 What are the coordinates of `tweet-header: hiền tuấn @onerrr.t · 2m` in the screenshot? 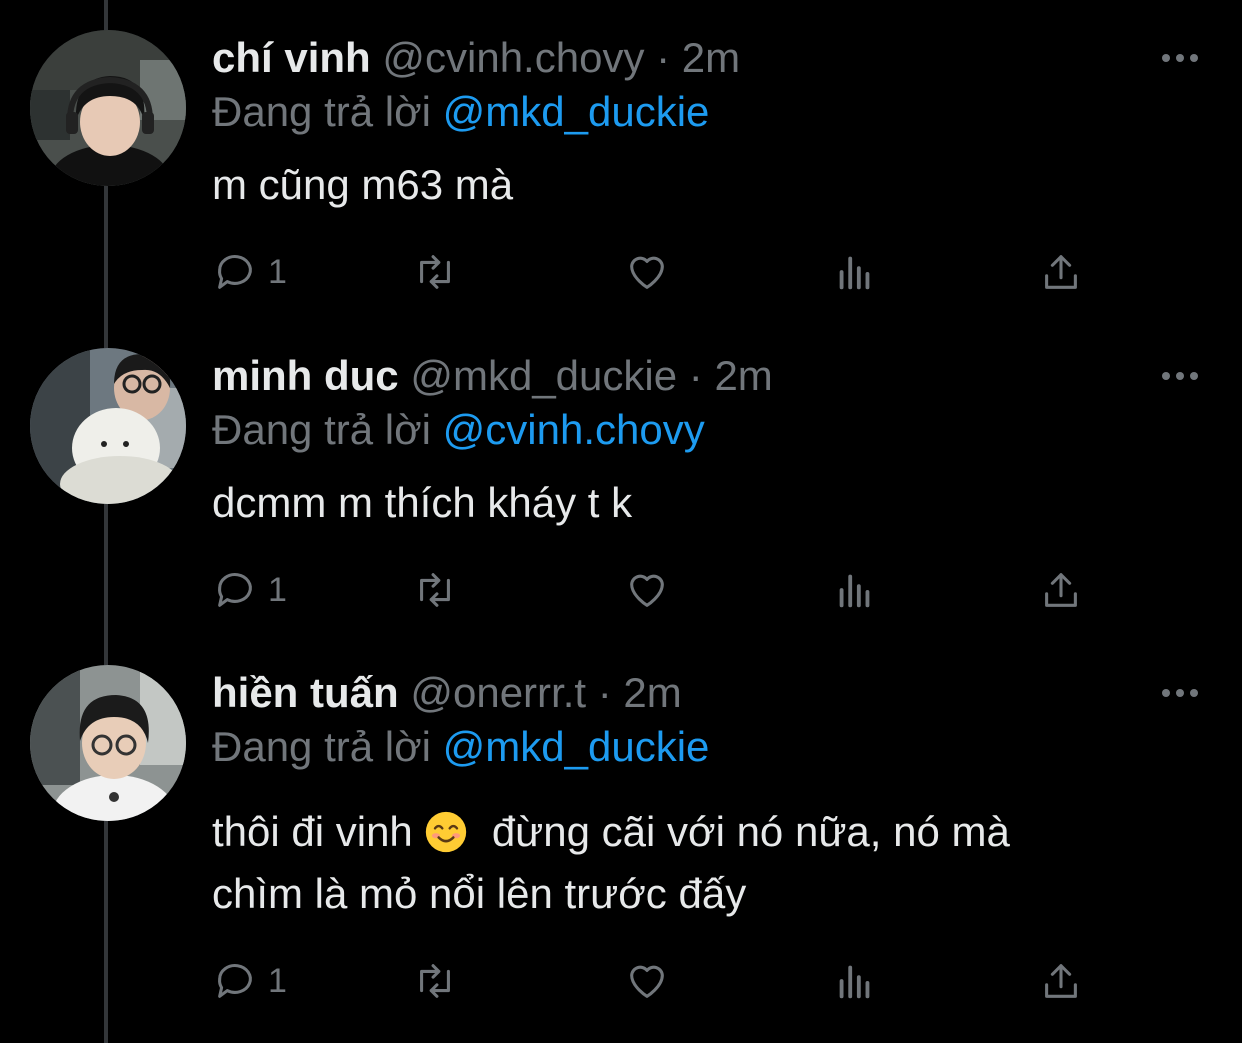 It's located at (447, 693).